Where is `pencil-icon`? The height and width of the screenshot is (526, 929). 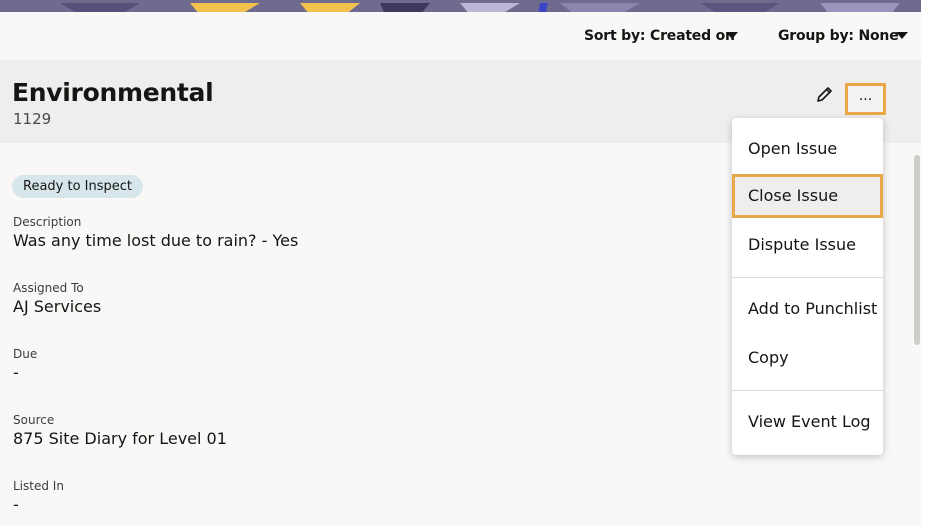 pencil-icon is located at coordinates (824, 94).